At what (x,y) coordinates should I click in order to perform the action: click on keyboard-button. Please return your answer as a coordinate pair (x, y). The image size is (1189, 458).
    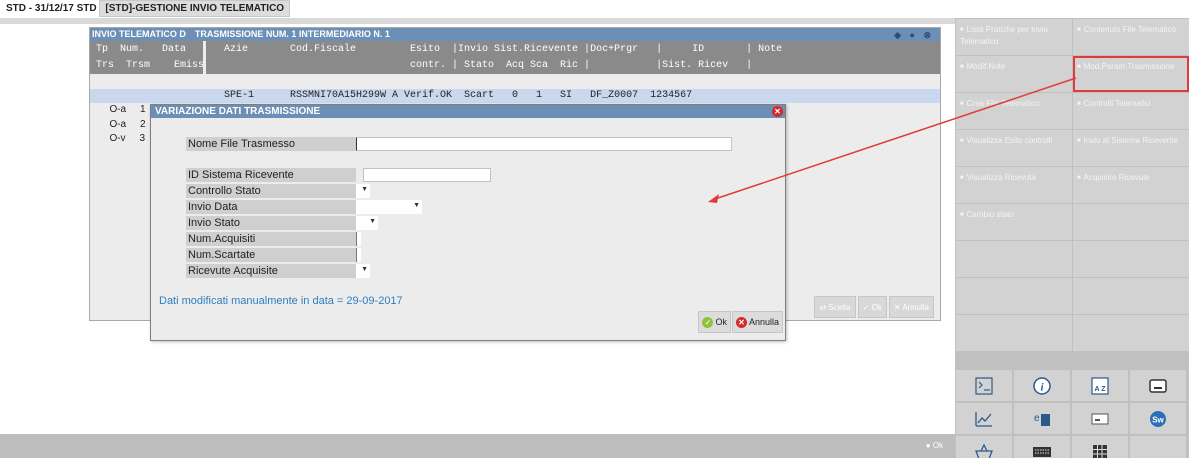
    Looking at the image, I should click on (1042, 447).